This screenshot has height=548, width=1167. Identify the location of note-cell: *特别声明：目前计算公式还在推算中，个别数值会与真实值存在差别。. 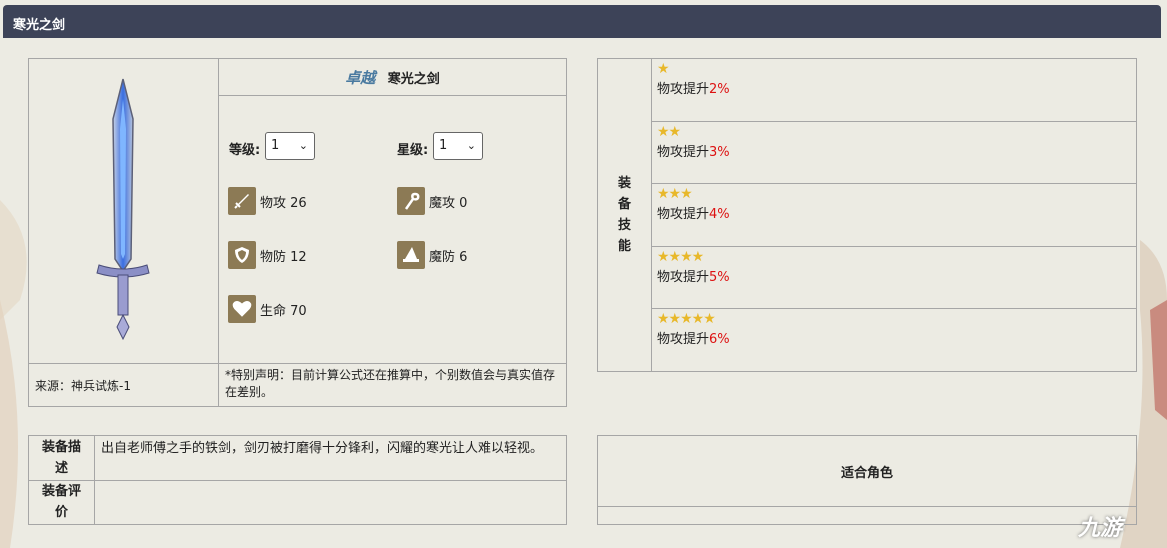
(392, 385).